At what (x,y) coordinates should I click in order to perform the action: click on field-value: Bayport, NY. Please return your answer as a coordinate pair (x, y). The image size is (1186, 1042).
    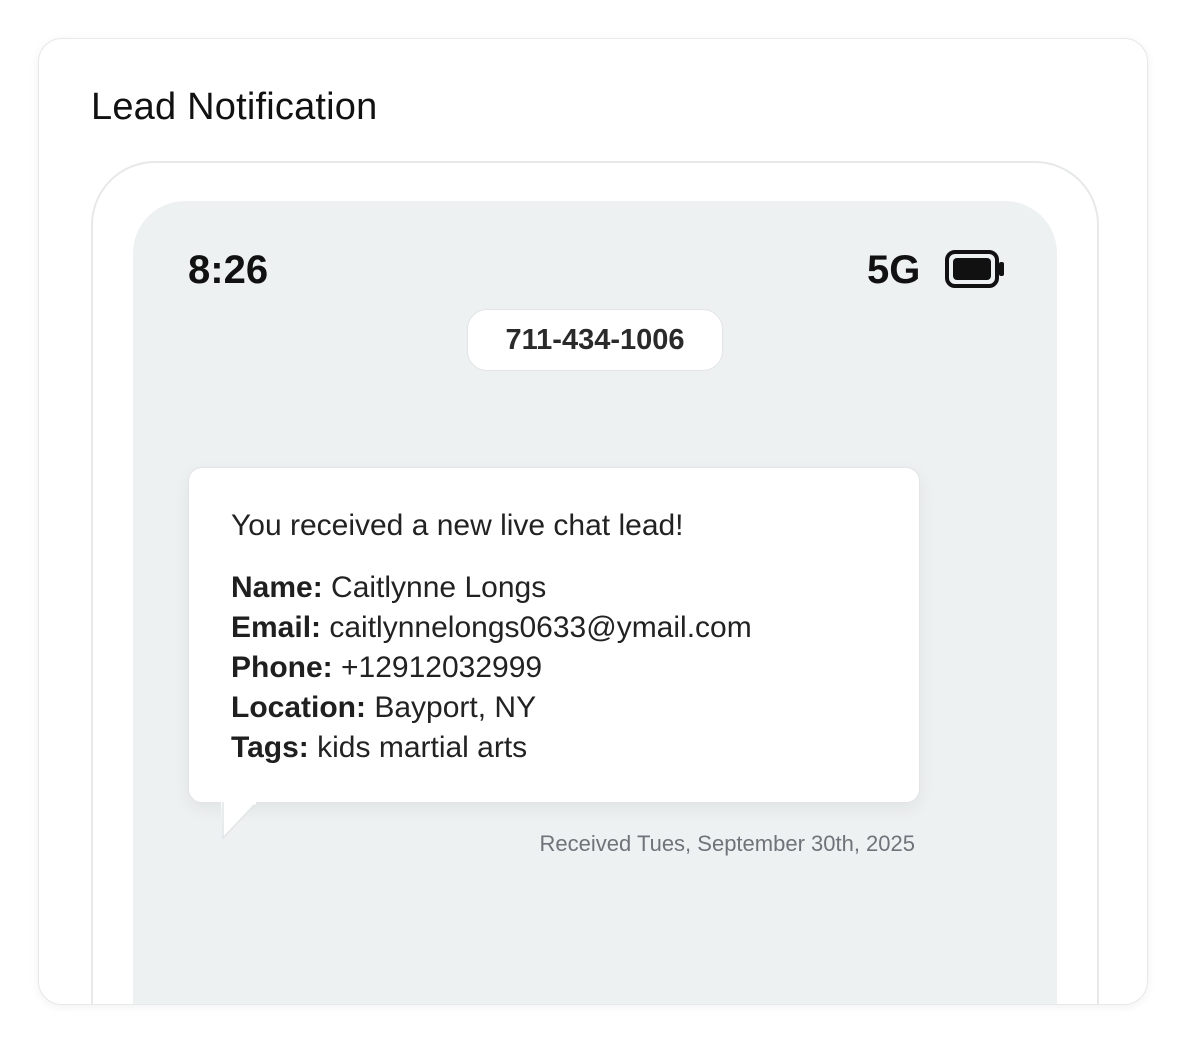
    Looking at the image, I should click on (455, 707).